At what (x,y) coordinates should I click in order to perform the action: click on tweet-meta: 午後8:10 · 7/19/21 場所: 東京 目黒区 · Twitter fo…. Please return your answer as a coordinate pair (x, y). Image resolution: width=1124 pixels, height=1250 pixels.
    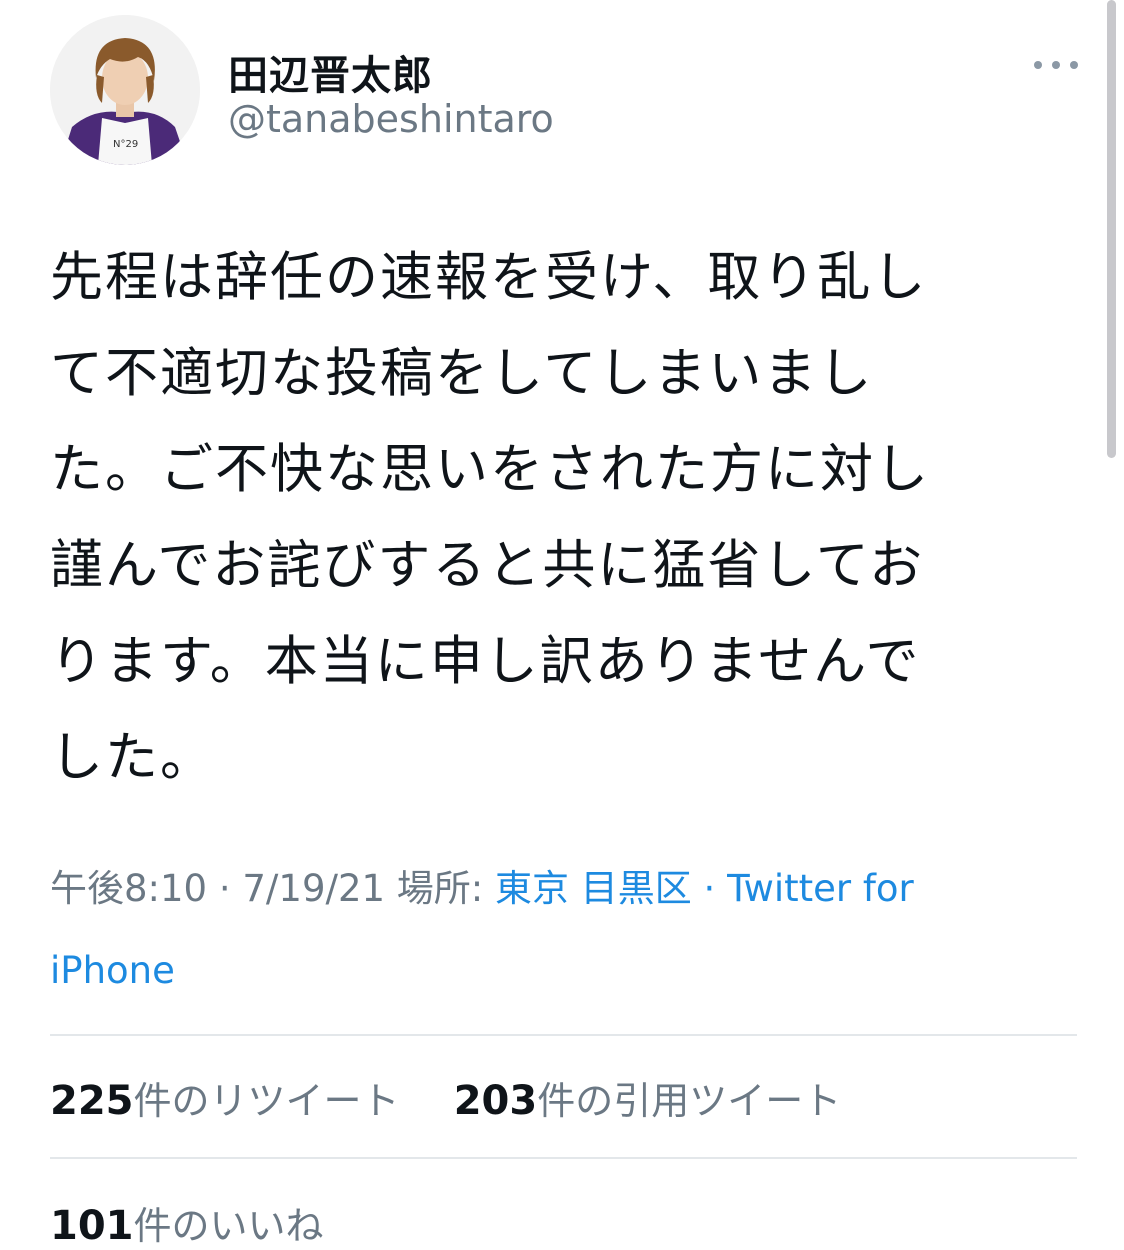
    Looking at the image, I should click on (550, 930).